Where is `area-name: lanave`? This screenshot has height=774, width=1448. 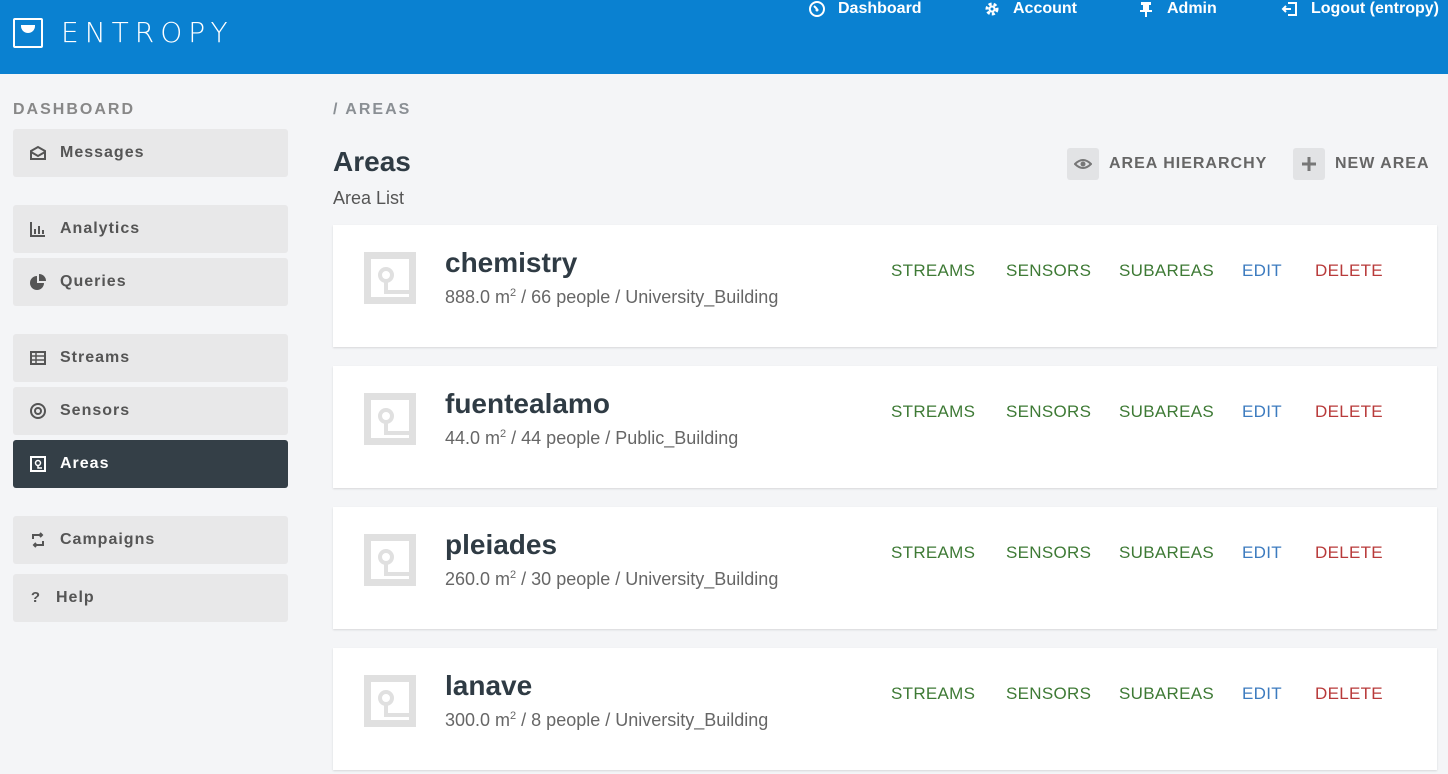
area-name: lanave is located at coordinates (488, 686).